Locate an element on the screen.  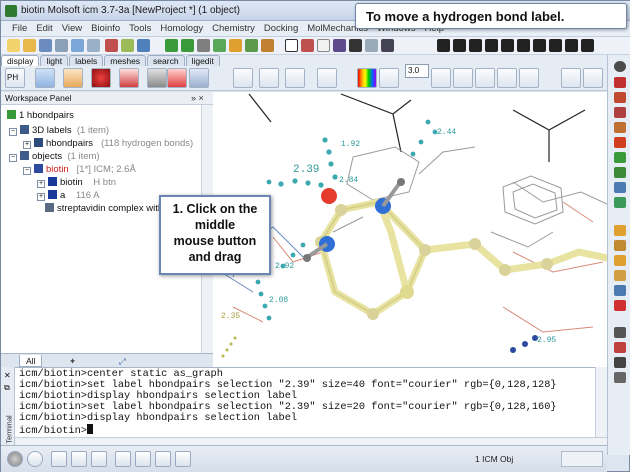
tree-objects: − objects (1 item) is located at coordinates (54, 156).